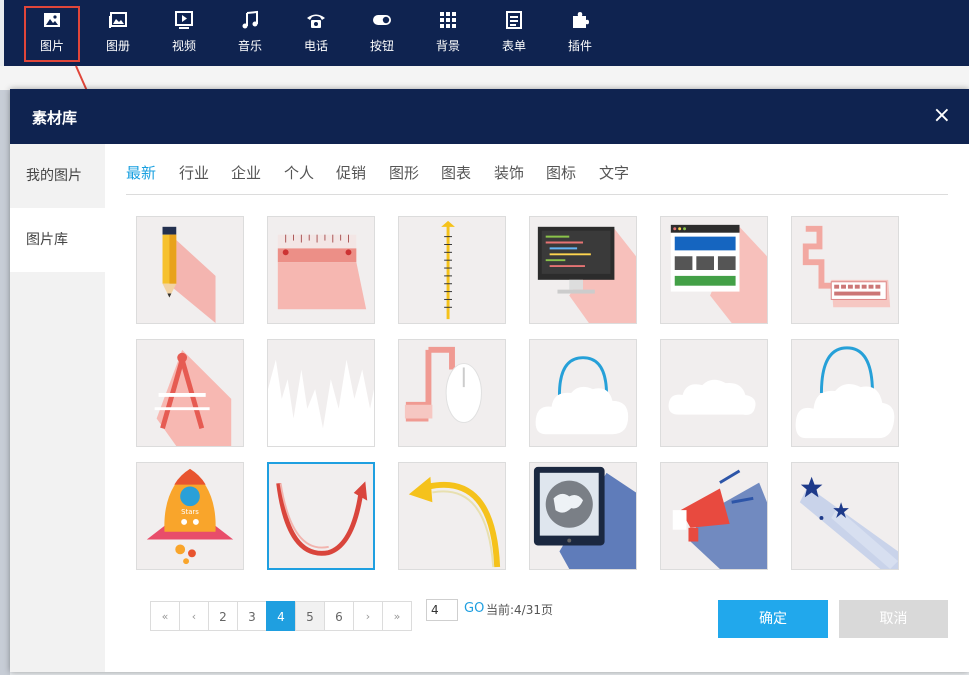 This screenshot has width=969, height=675. What do you see at coordinates (448, 270) in the screenshot?
I see `measuring-tape-icon` at bounding box center [448, 270].